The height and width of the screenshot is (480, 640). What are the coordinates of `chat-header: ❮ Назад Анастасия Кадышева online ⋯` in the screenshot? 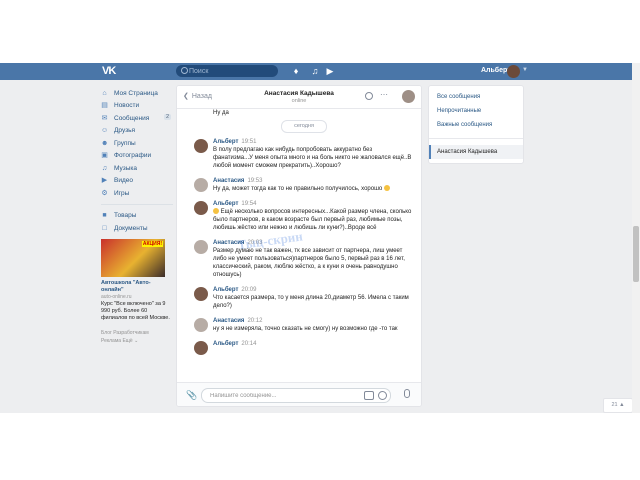 It's located at (299, 97).